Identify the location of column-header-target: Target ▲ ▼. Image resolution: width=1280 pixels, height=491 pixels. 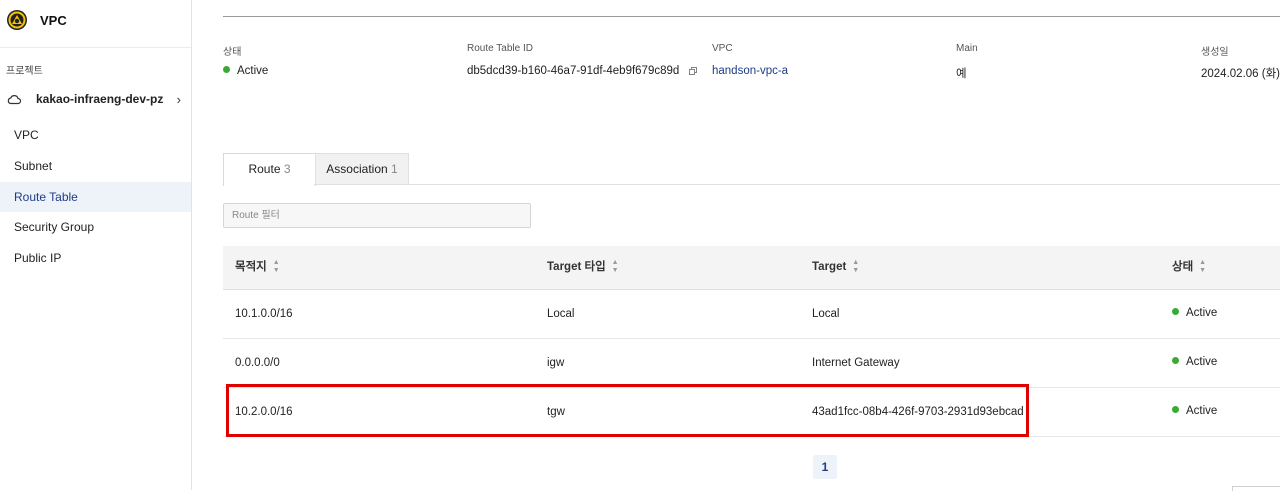
(835, 267).